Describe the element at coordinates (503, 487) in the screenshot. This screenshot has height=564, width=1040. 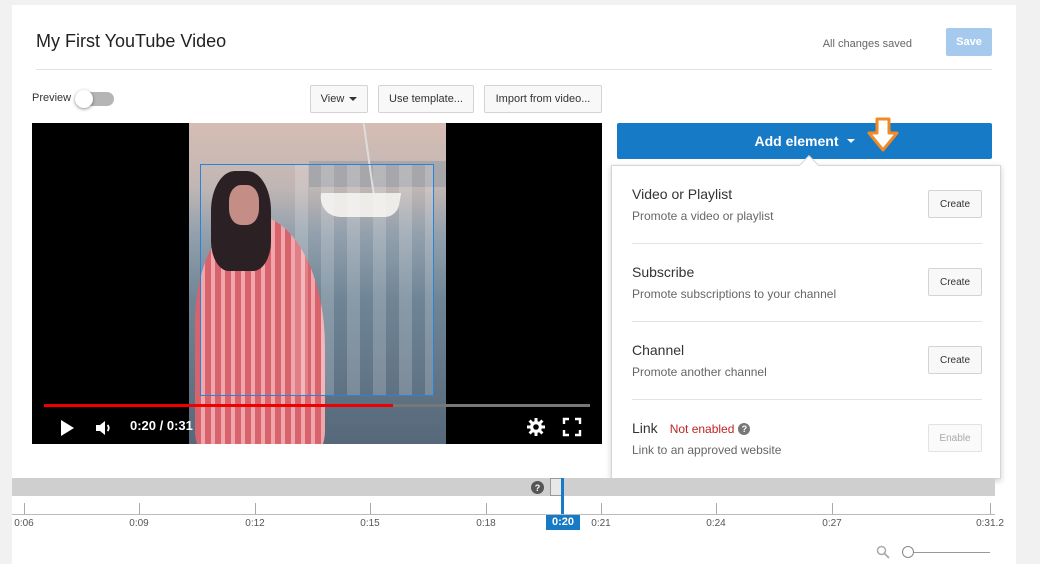
I see `timeline-track: ?` at that location.